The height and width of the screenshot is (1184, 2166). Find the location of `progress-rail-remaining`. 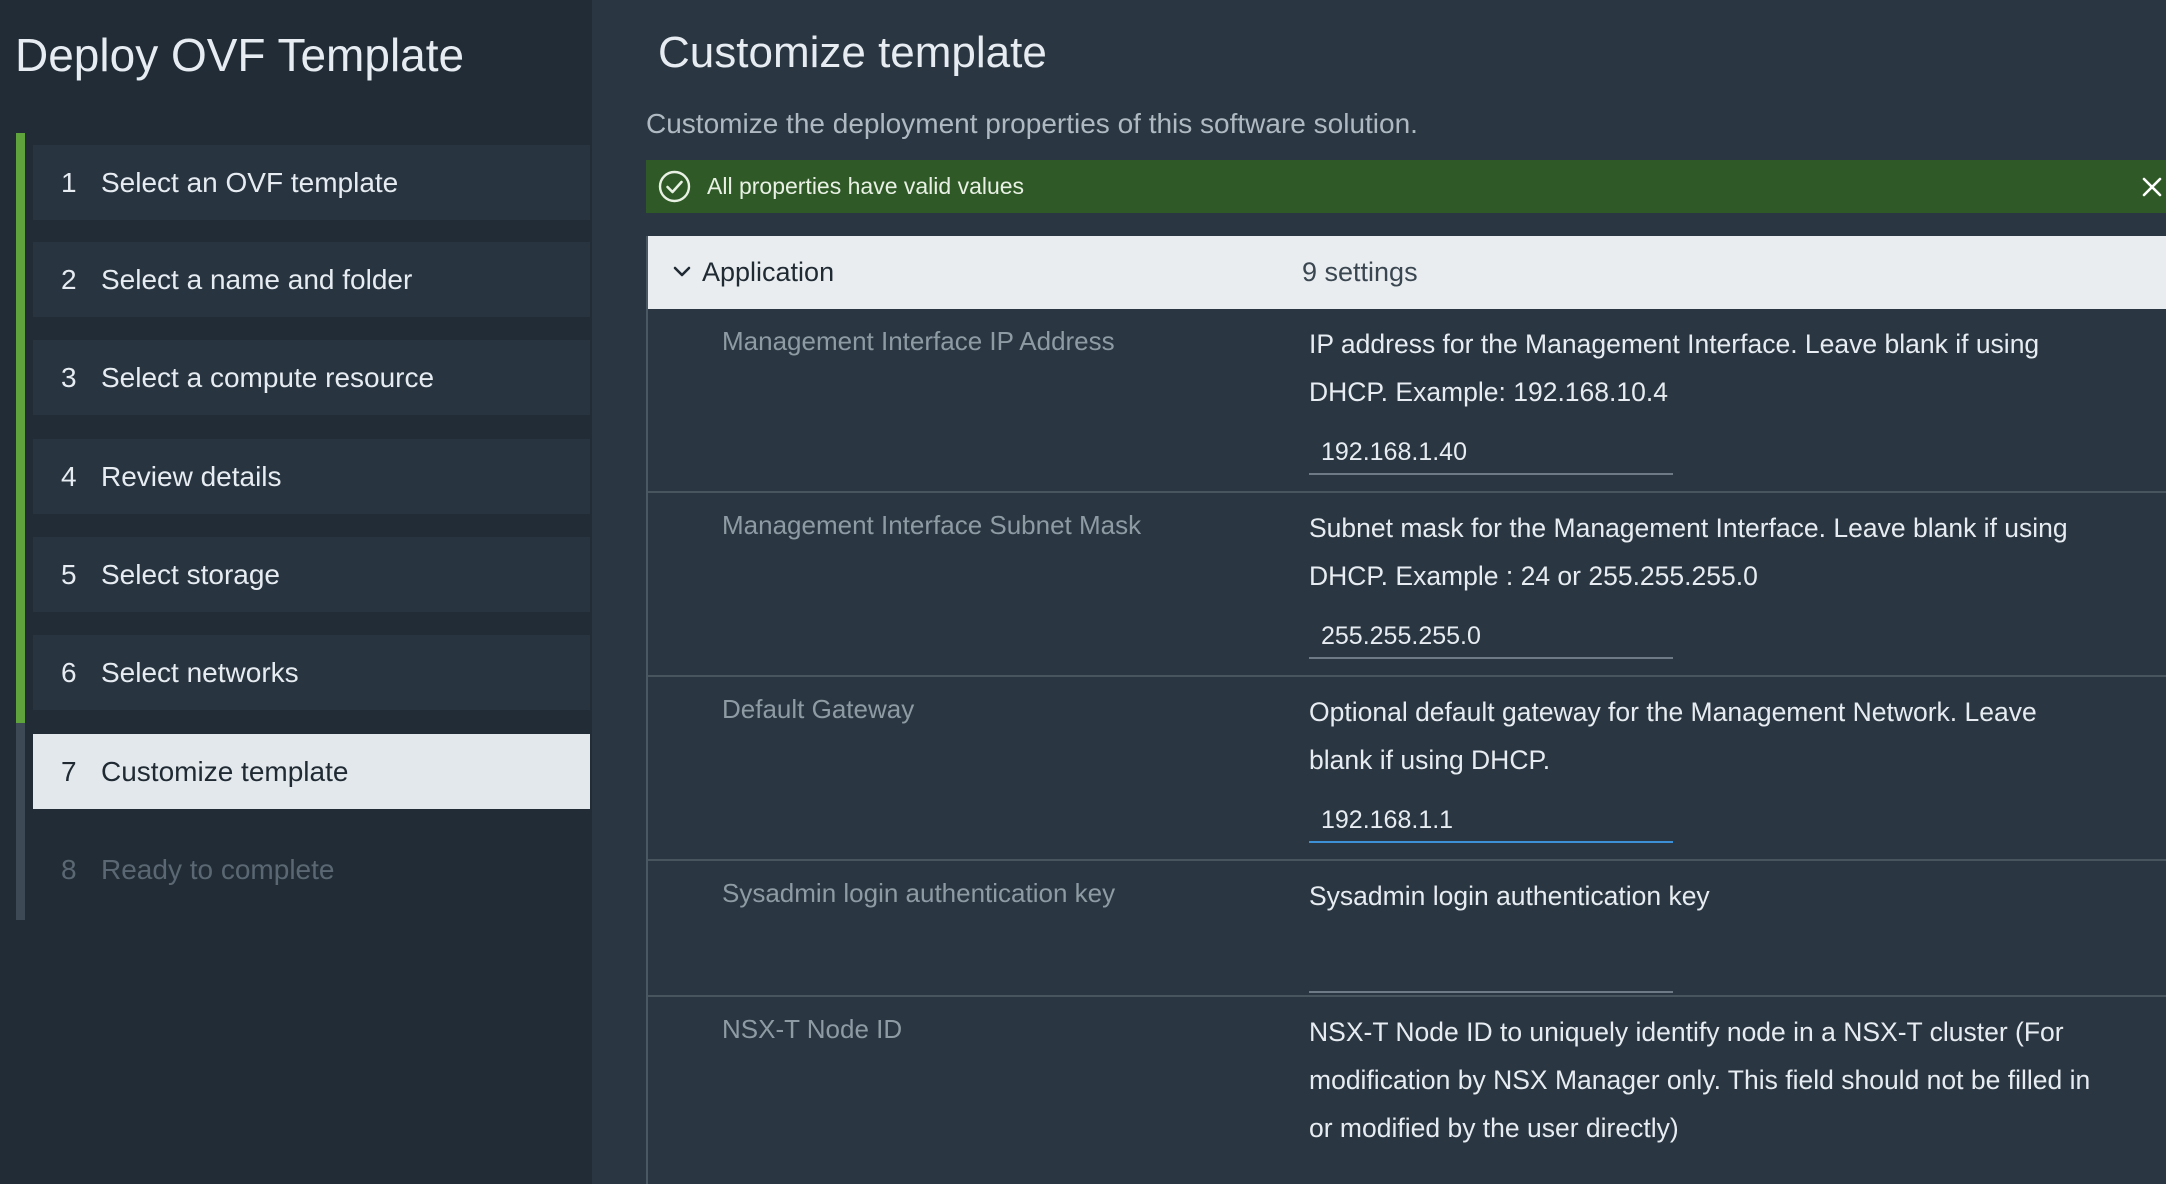

progress-rail-remaining is located at coordinates (20, 821).